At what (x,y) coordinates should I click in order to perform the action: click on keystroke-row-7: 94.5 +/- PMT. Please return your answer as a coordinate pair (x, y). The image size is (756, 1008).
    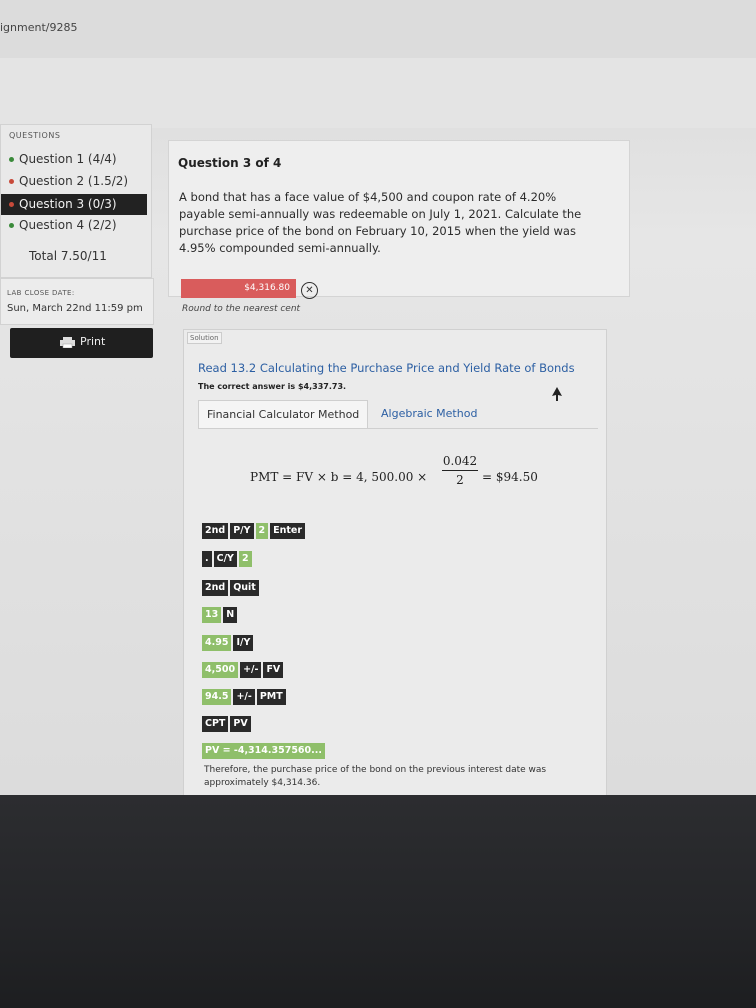
    Looking at the image, I should click on (245, 697).